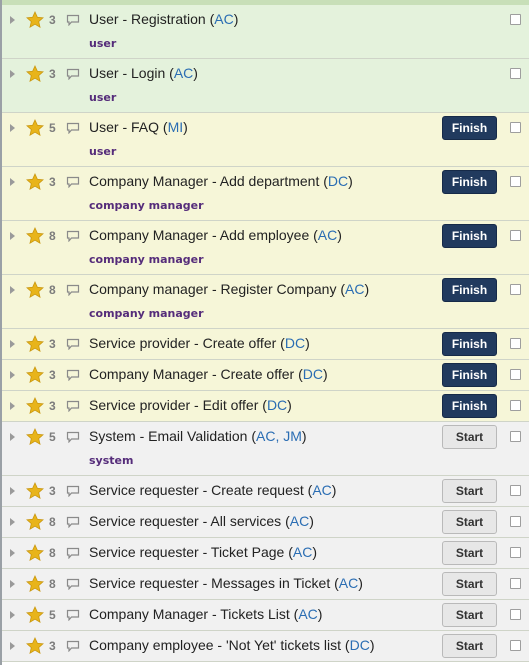 The image size is (529, 665). What do you see at coordinates (359, 645) in the screenshot?
I see `owner-initials: DC` at bounding box center [359, 645].